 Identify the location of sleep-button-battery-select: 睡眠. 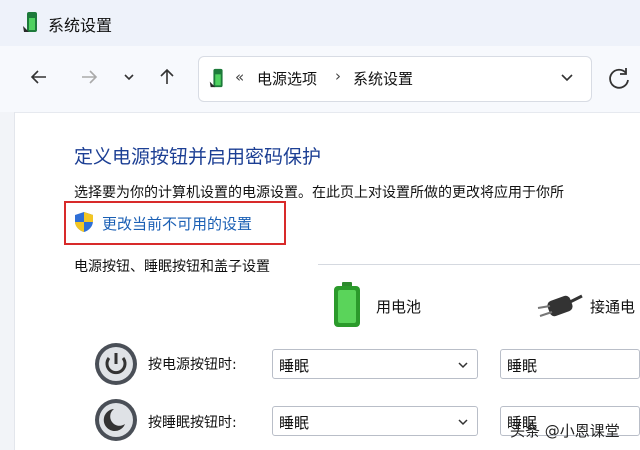
(375, 421).